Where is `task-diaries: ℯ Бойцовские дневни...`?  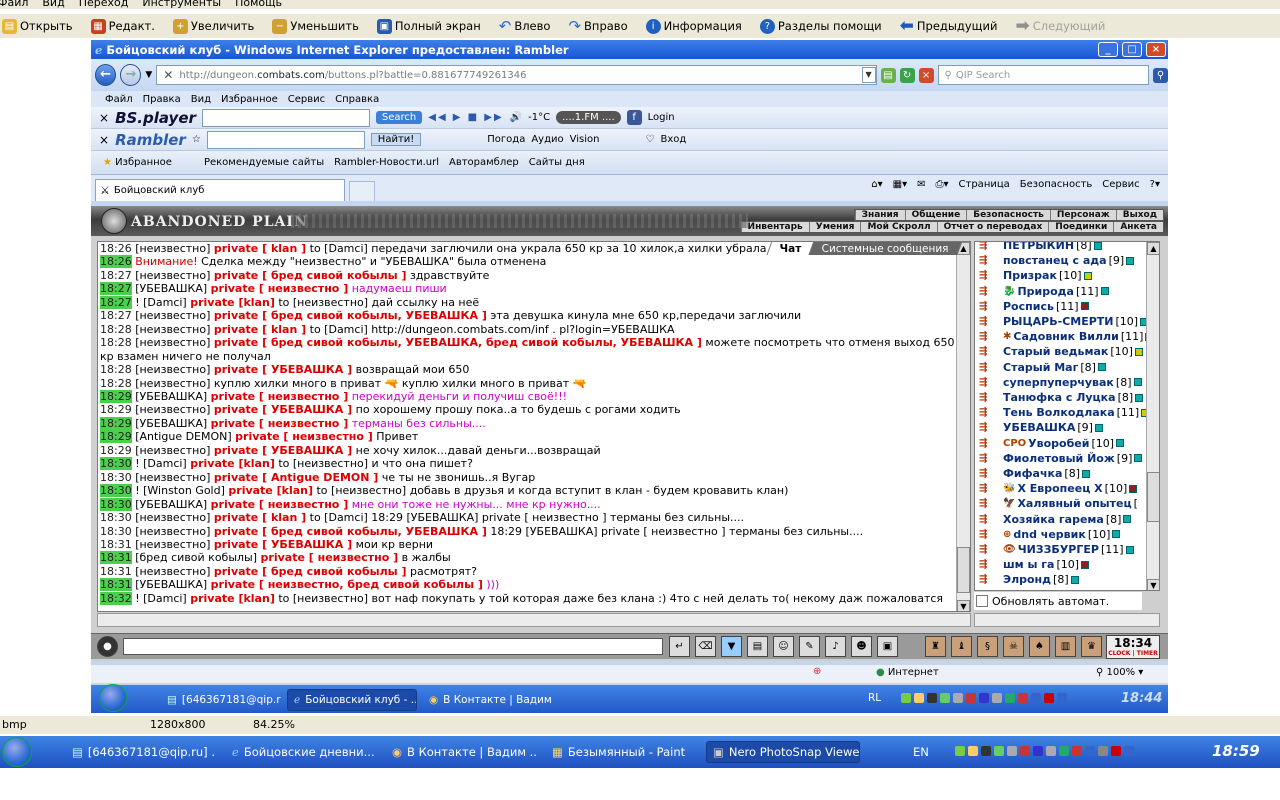
task-diaries: ℯ Бойцовские дневни... is located at coordinates (301, 752).